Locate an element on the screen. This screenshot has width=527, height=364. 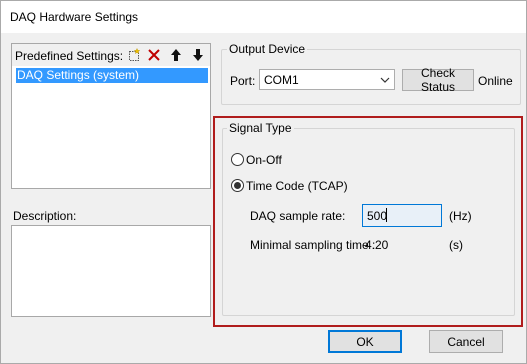
new-icon is located at coordinates (134, 55).